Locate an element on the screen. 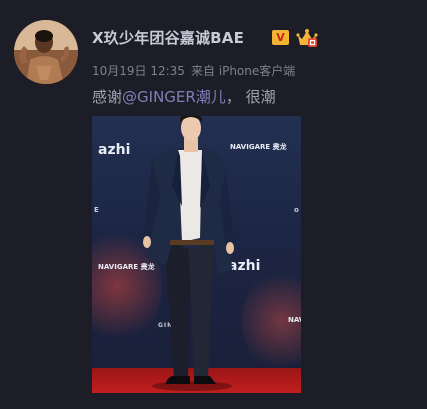  avatar-portrait-icon is located at coordinates (46, 52).